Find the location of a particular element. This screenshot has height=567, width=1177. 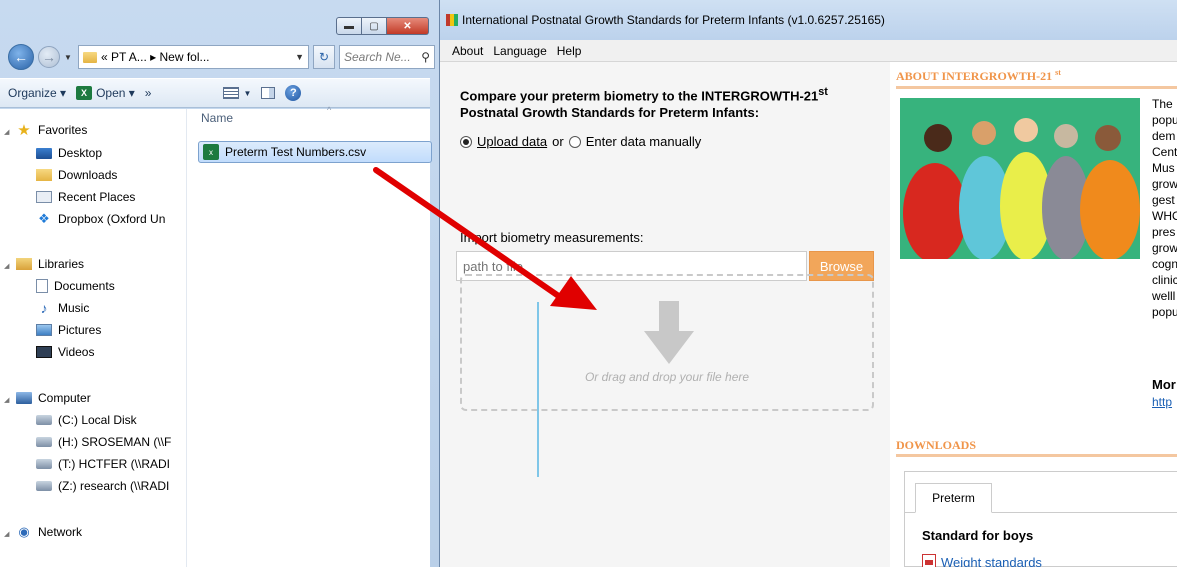

nav-pictures: Pictures is located at coordinates (68, 330).